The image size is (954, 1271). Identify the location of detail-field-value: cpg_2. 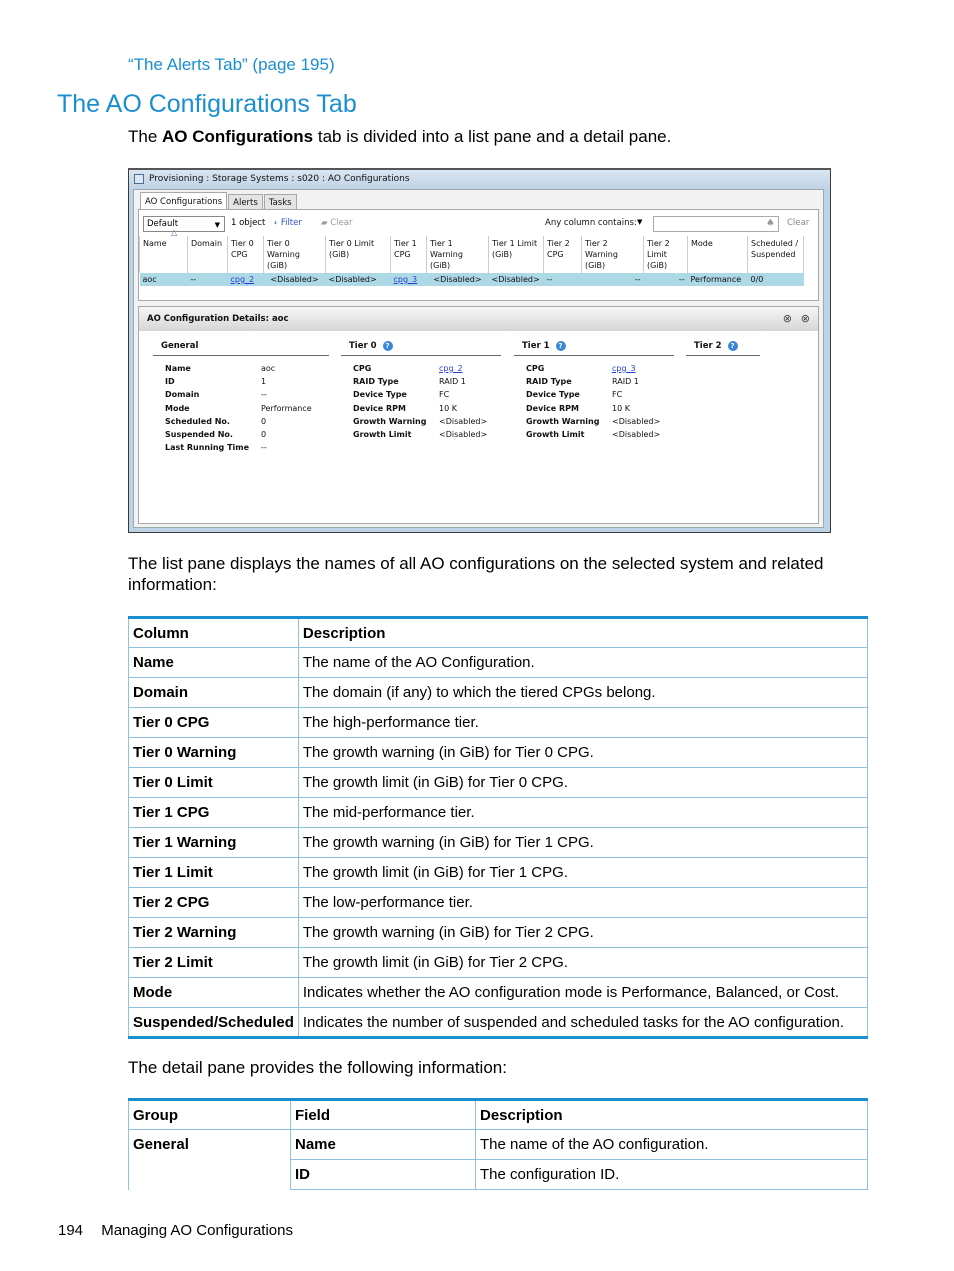
(451, 370).